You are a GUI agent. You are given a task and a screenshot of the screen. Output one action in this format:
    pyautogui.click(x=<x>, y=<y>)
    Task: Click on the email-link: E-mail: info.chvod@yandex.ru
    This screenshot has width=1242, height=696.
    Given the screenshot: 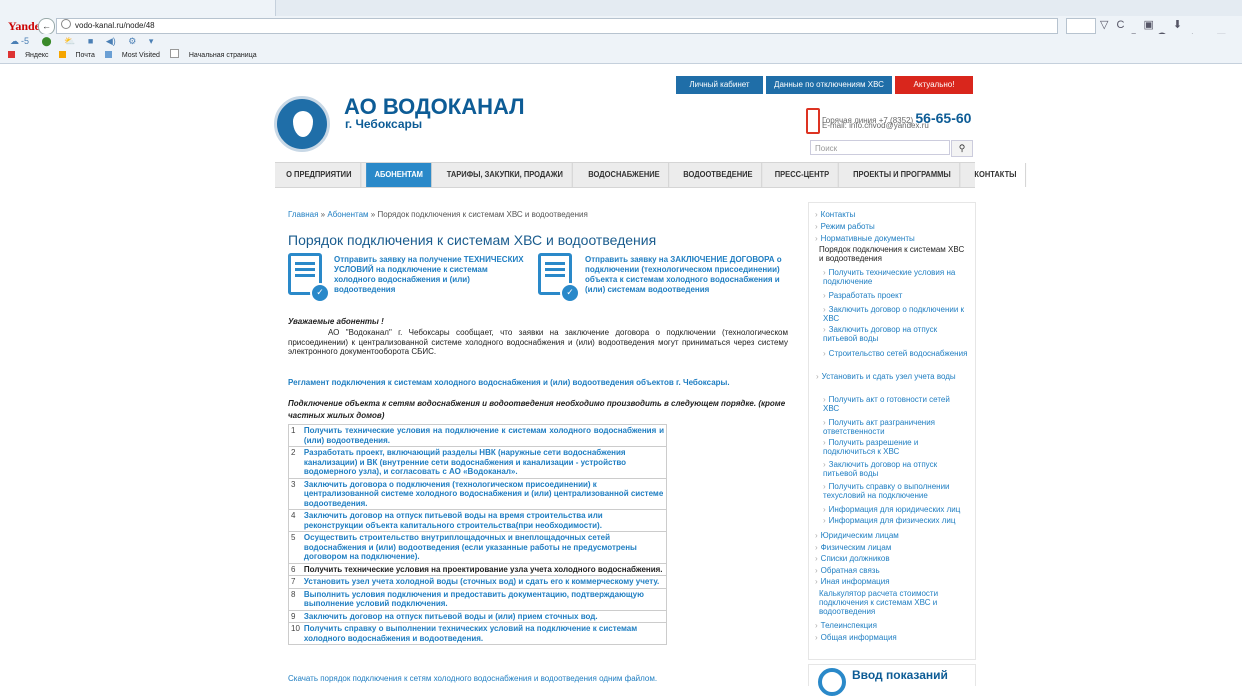 What is the action you would take?
    pyautogui.click(x=875, y=125)
    